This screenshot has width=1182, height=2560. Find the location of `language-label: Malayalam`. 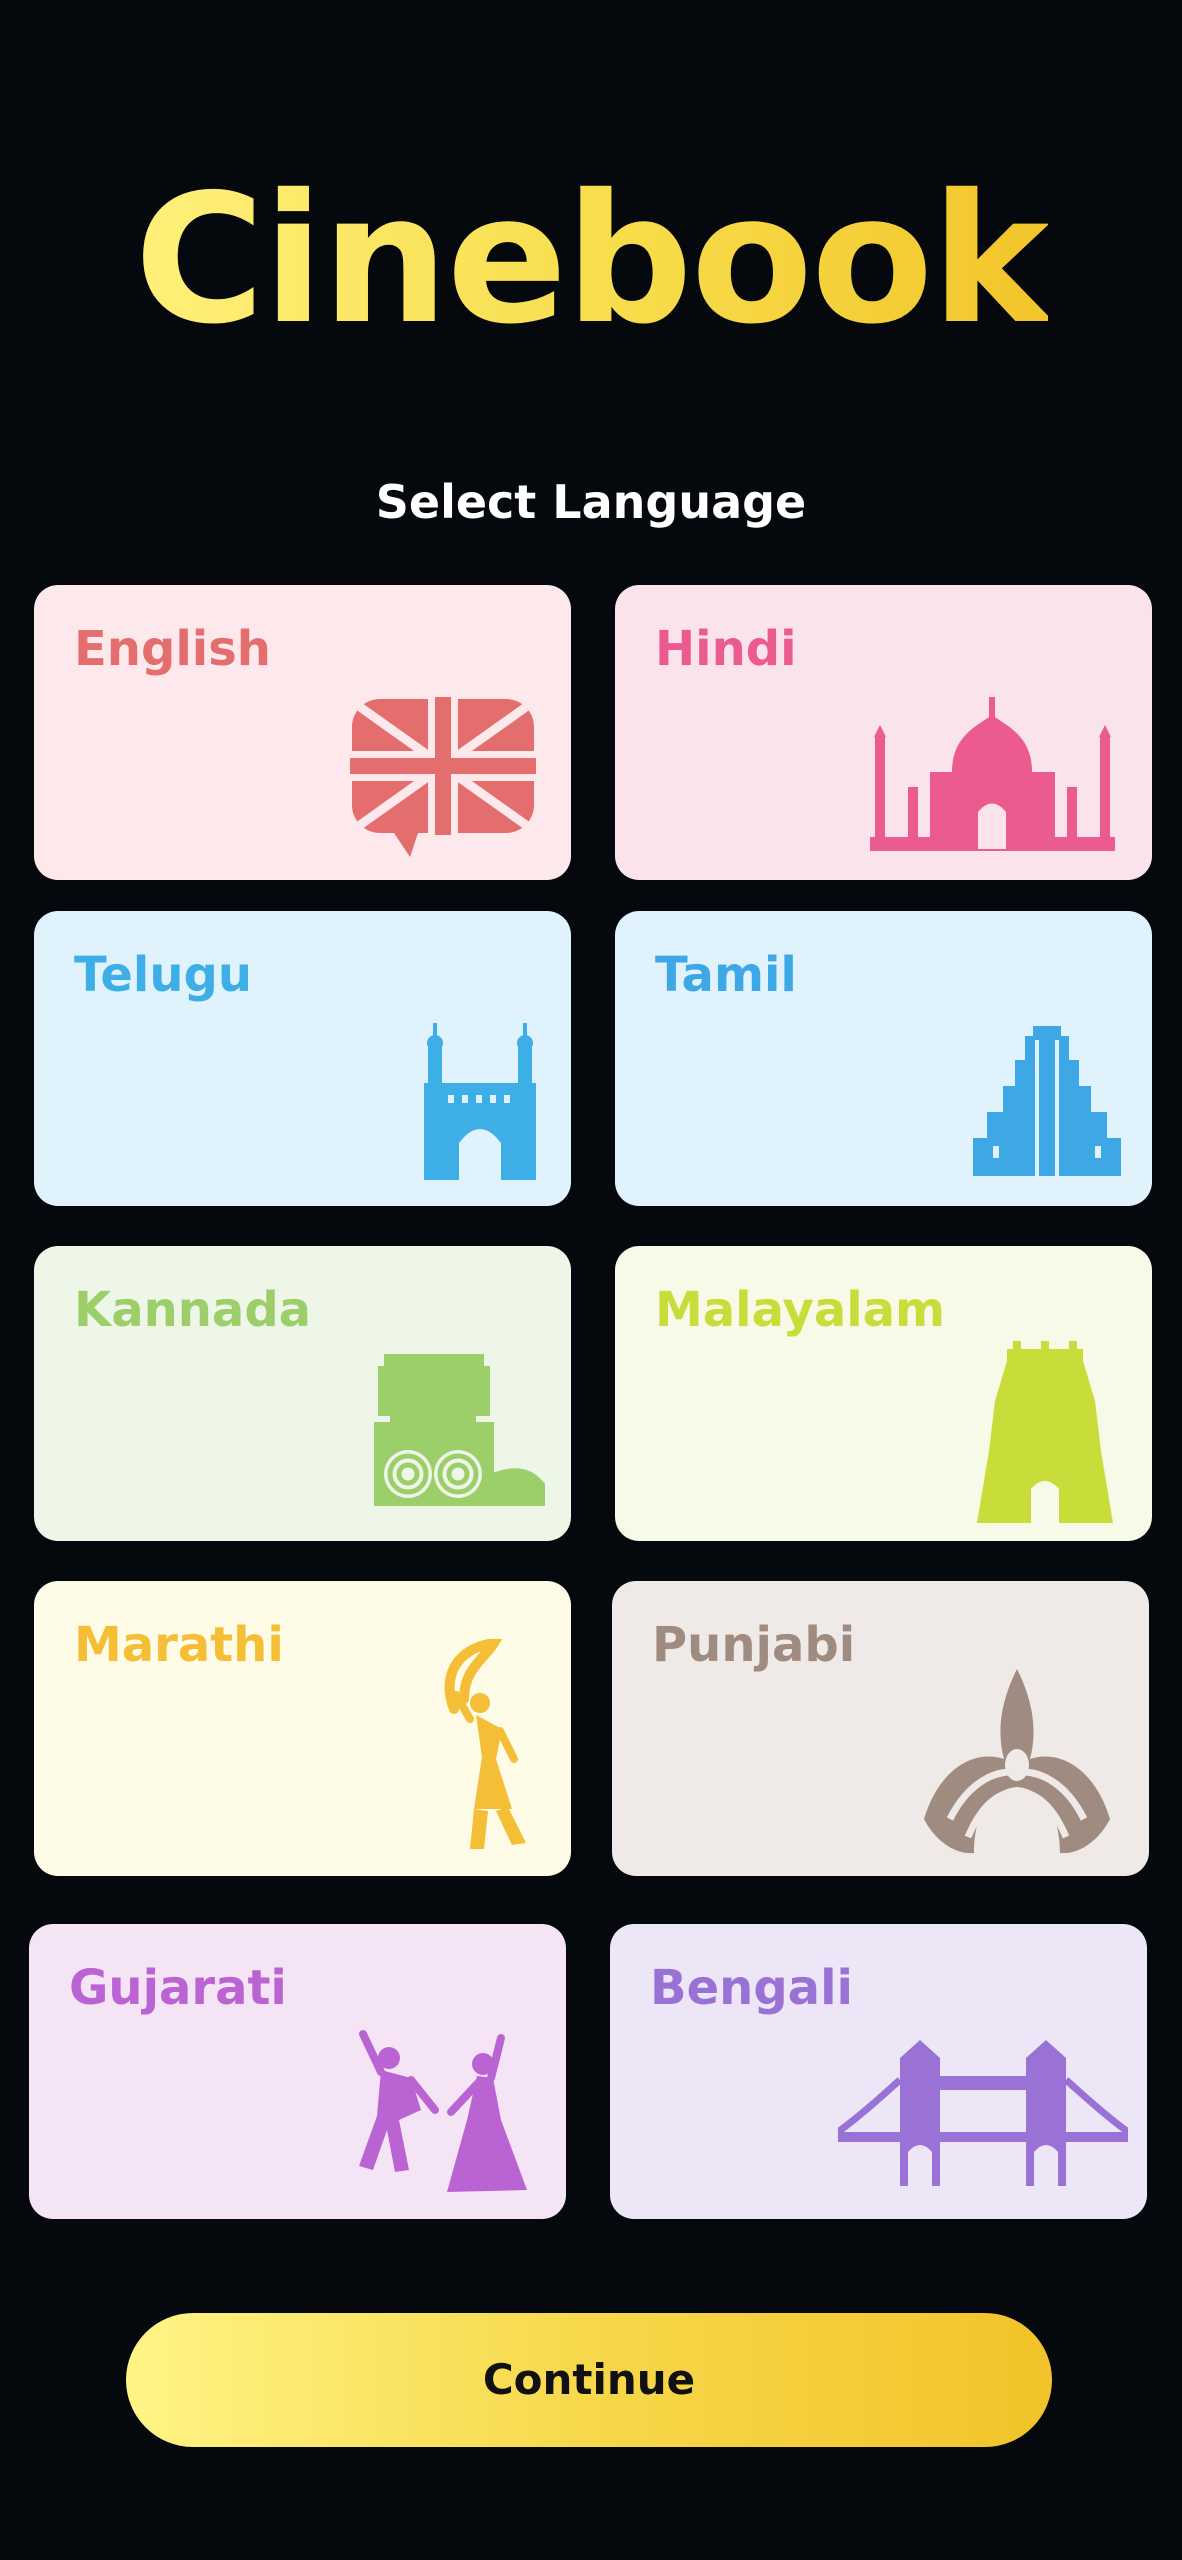

language-label: Malayalam is located at coordinates (800, 1310).